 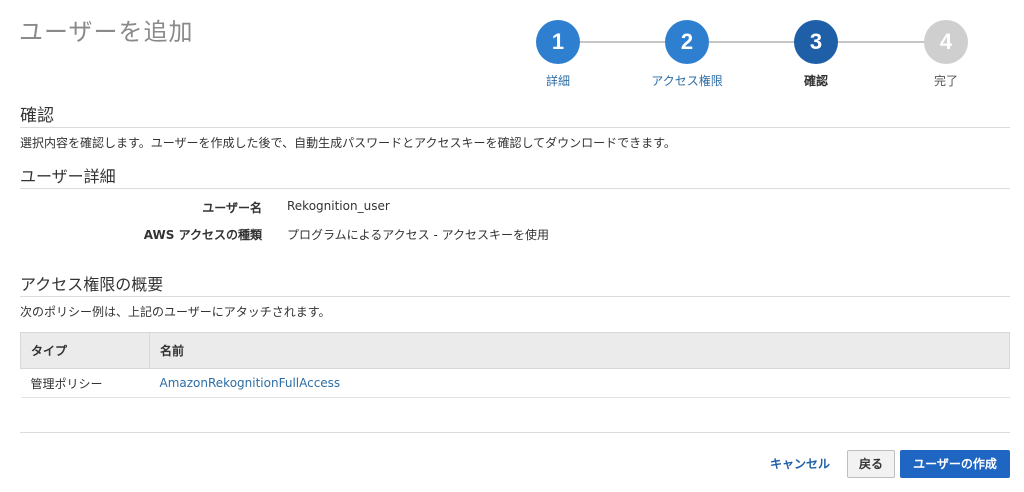 I want to click on step-2-label: アクセス権限, so click(x=687, y=80).